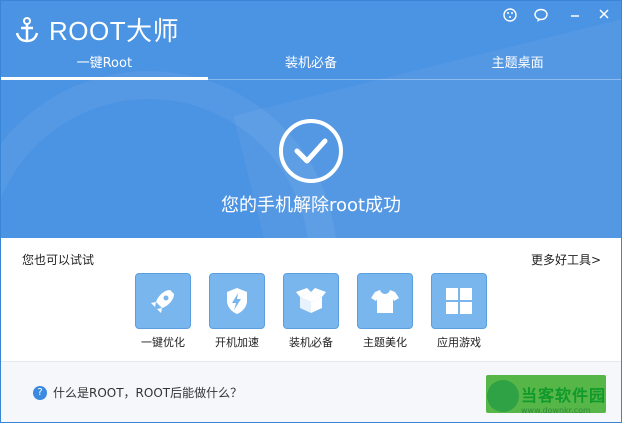  Describe the element at coordinates (311, 205) in the screenshot. I see `success-message: 您的手机解除root成功` at that location.